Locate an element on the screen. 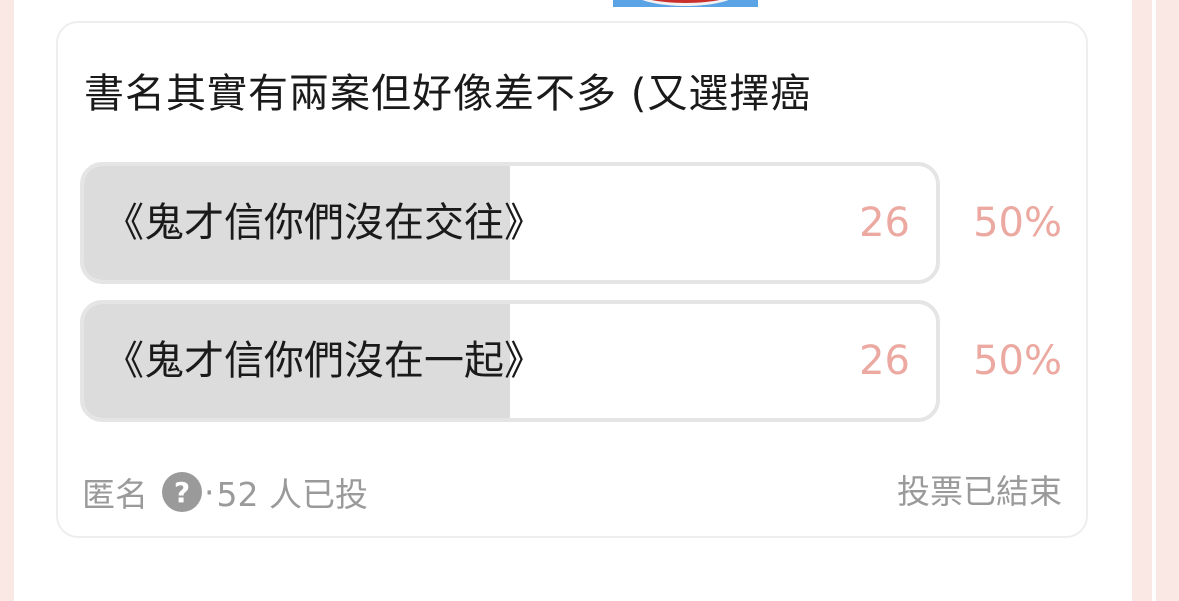 The height and width of the screenshot is (601, 1179). poll-option-2: 《鬼才信你們沒在一起》 26 is located at coordinates (510, 361).